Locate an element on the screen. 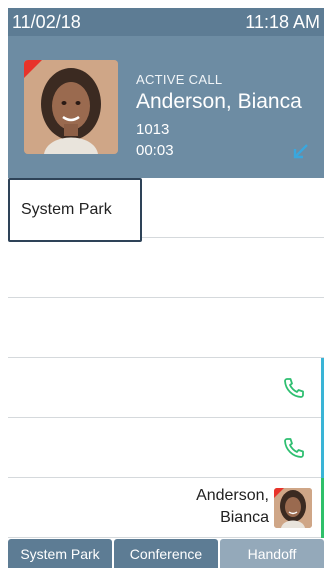 This screenshot has height=570, width=325. caller-extension: 1013 is located at coordinates (153, 129).